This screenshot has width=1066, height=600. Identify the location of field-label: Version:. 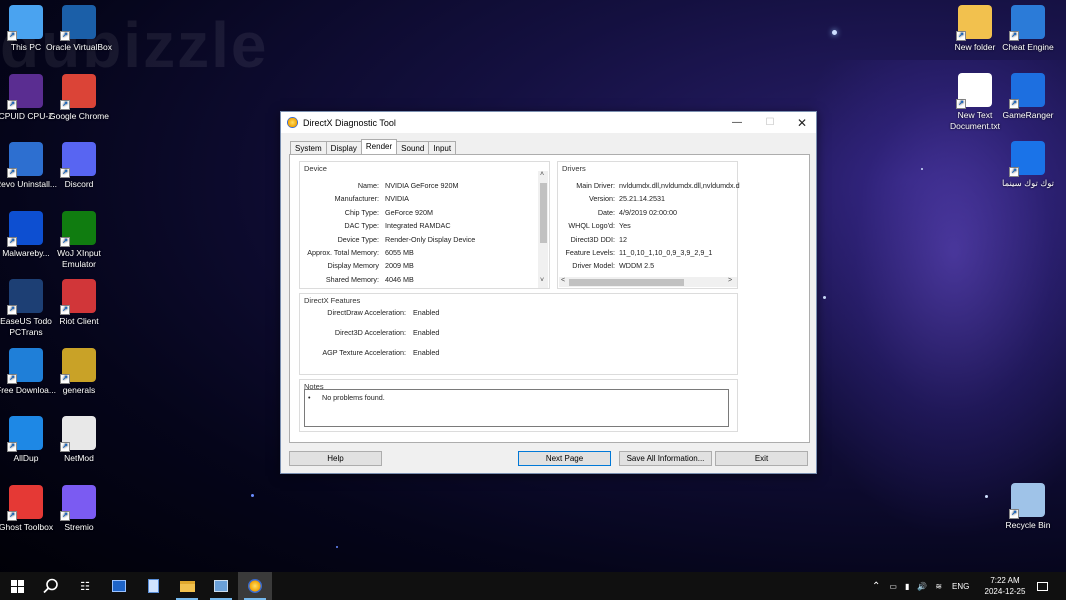
(602, 199).